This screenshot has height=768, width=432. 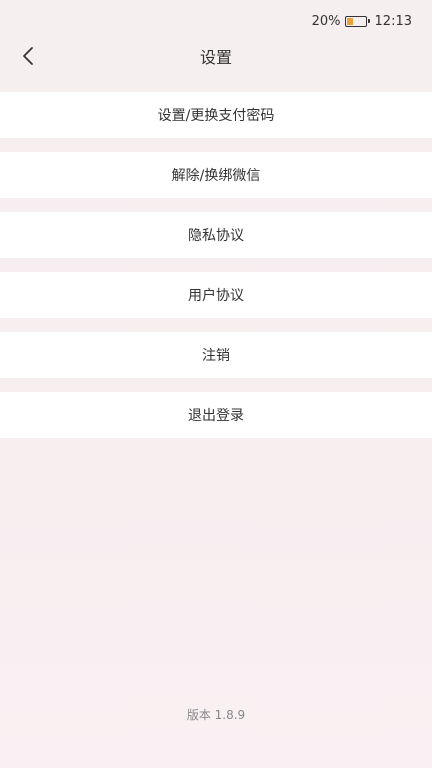 I want to click on menu-item-label: 隐私协议, so click(x=216, y=236).